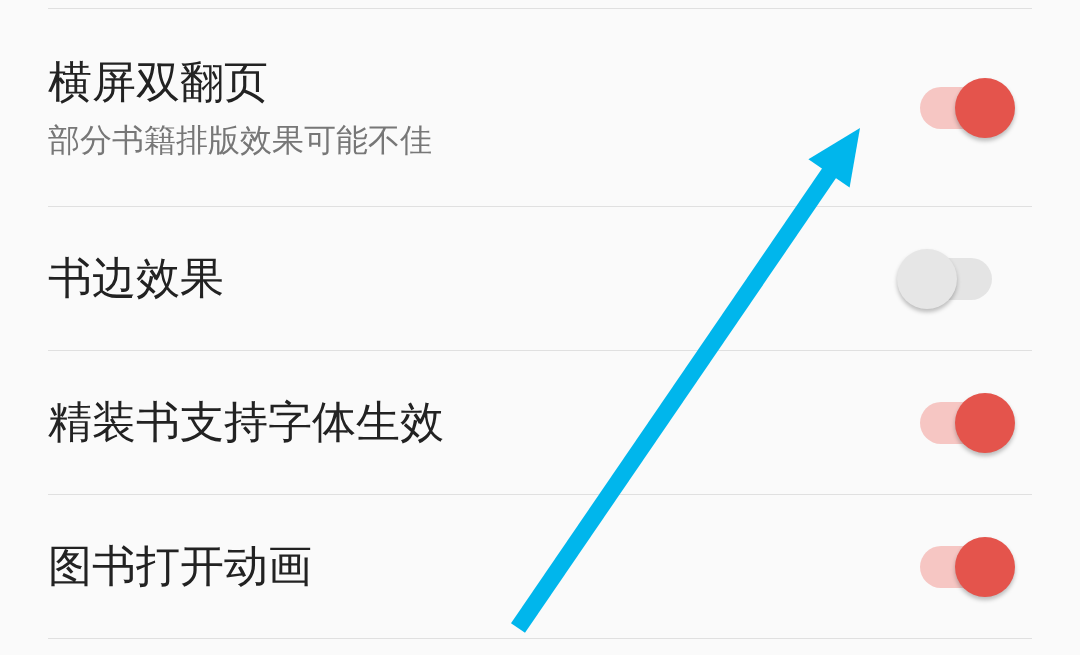 Image resolution: width=1080 pixels, height=655 pixels. What do you see at coordinates (158, 82) in the screenshot?
I see `setting-title: 横屏双翻页` at bounding box center [158, 82].